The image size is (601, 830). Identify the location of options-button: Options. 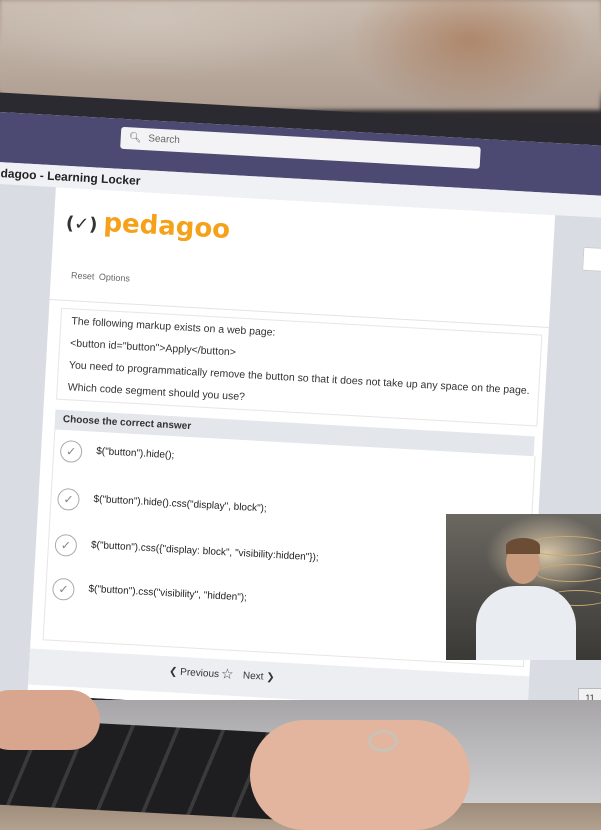
(115, 278).